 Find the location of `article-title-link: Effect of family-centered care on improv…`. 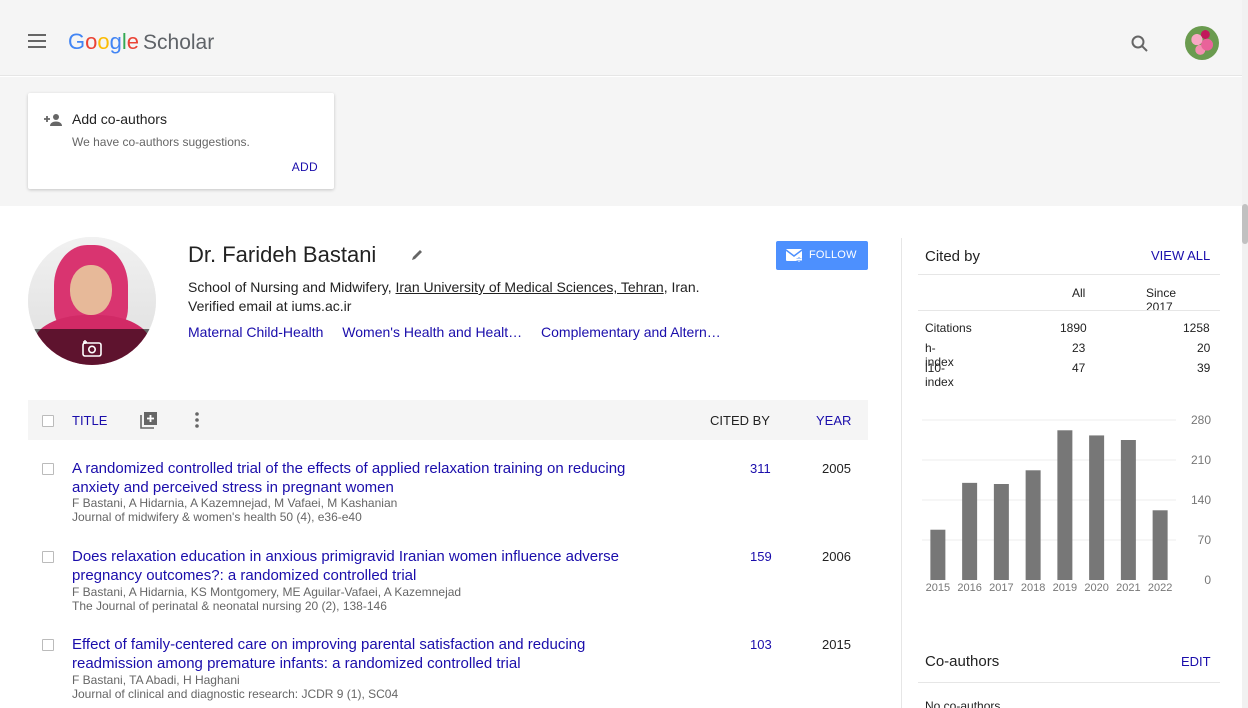

article-title-link: Effect of family-centered care on improv… is located at coordinates (382, 654).